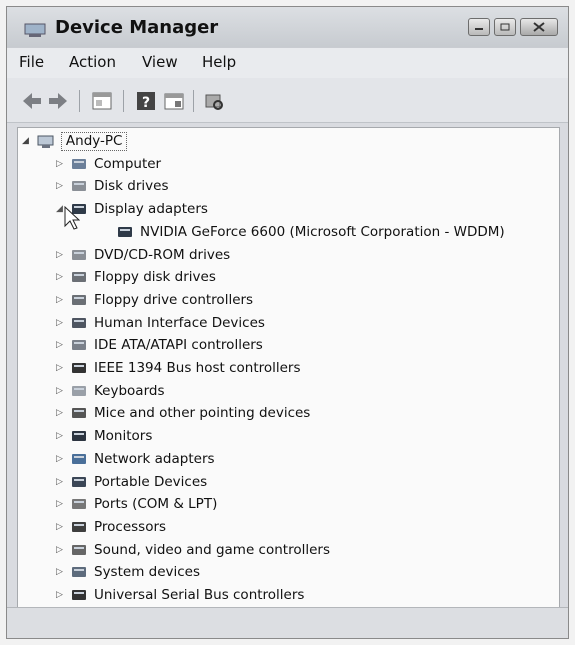 The image size is (575, 645). I want to click on tree-node: ▷ Floppy drive controllers, so click(154, 300).